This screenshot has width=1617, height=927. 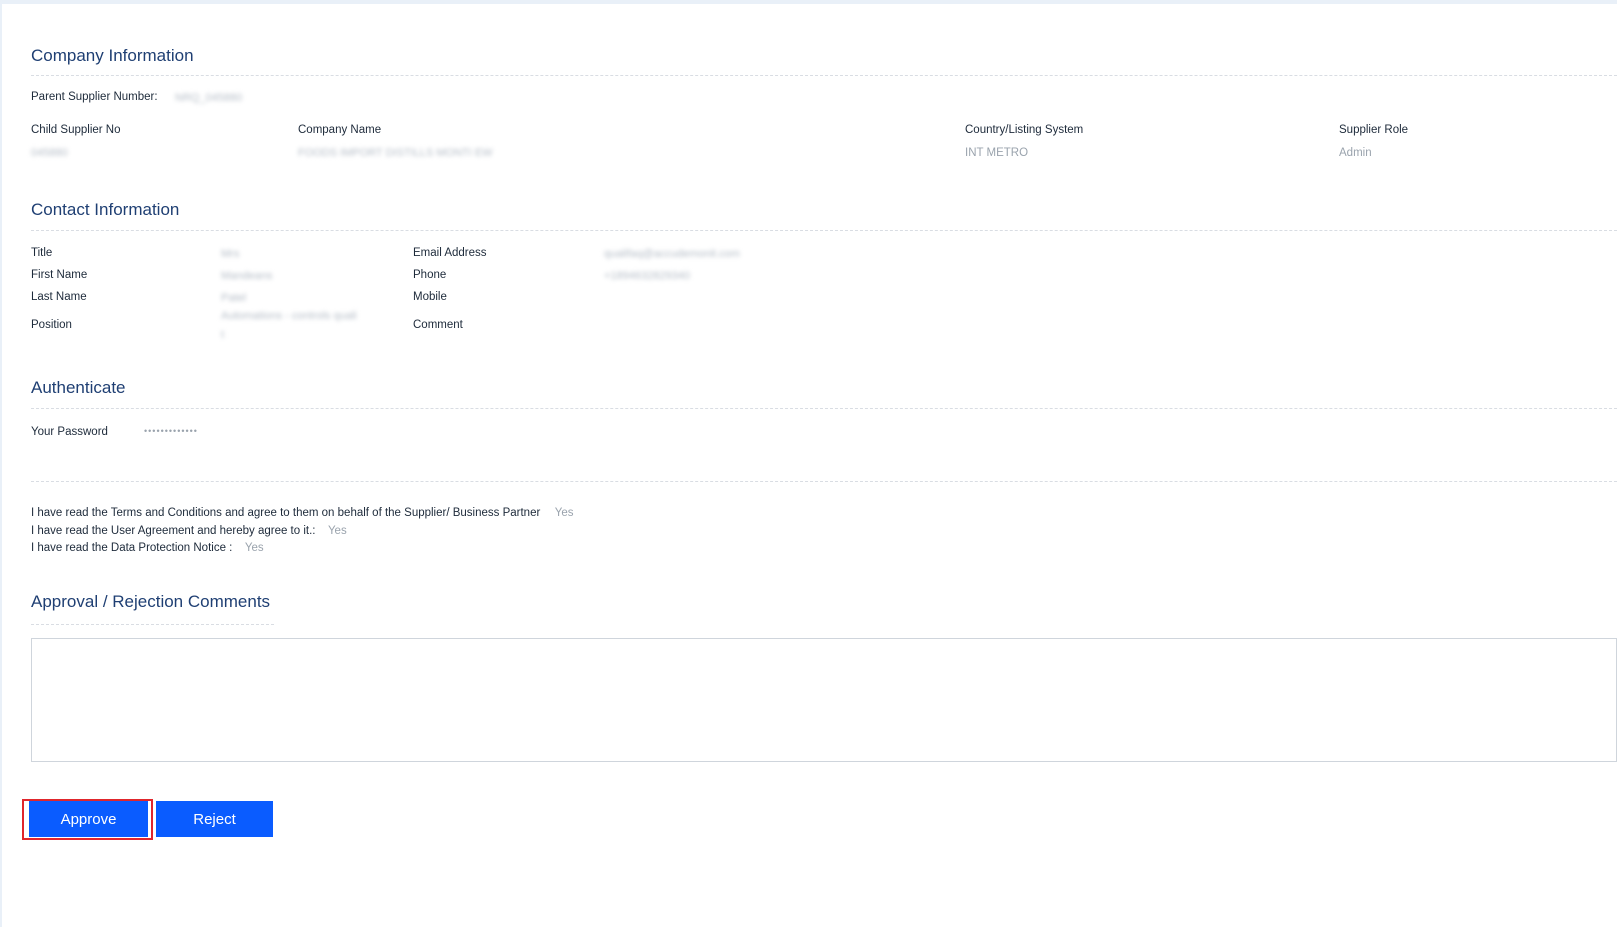 I want to click on approve-button: Approve, so click(x=88, y=819).